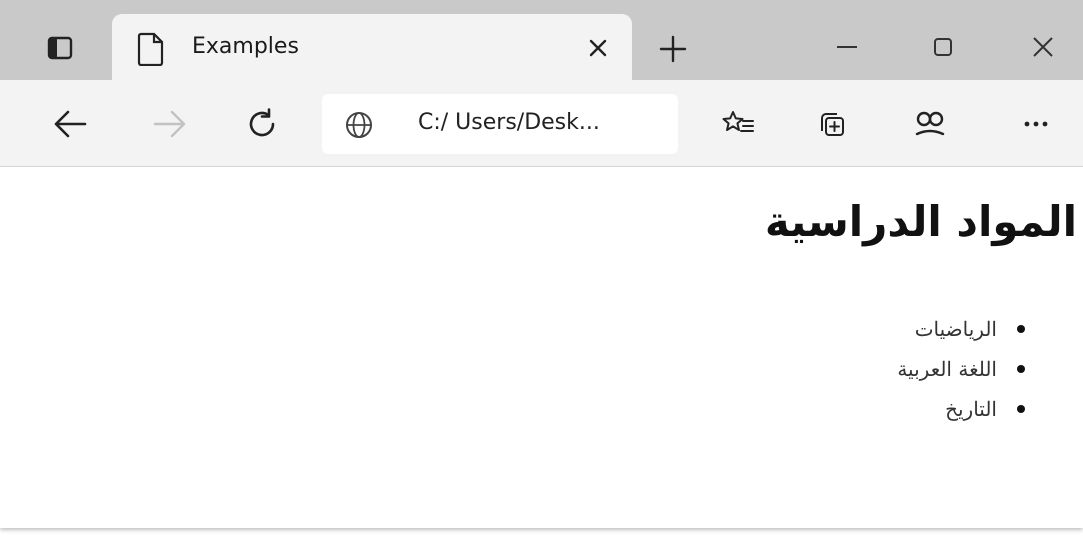 Image resolution: width=1083 pixels, height=536 pixels. I want to click on tab-actions-icon, so click(60, 48).